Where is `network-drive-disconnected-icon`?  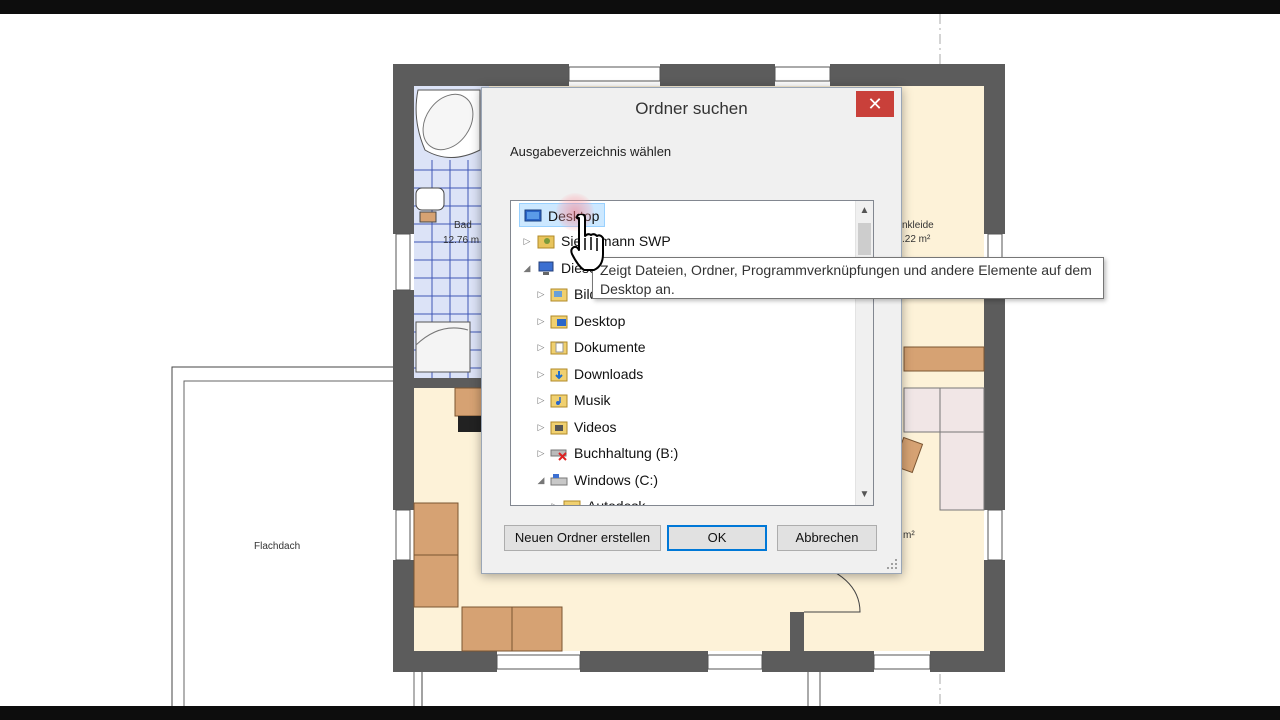
network-drive-disconnected-icon is located at coordinates (558, 455).